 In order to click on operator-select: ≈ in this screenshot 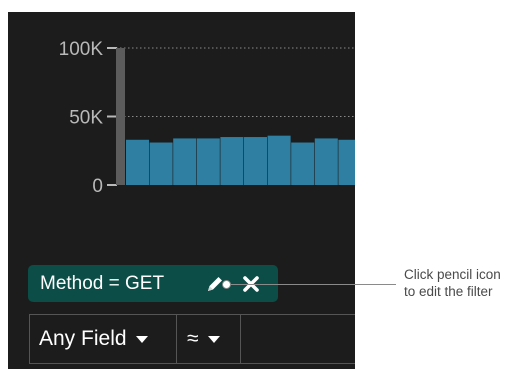, I will do `click(209, 339)`.